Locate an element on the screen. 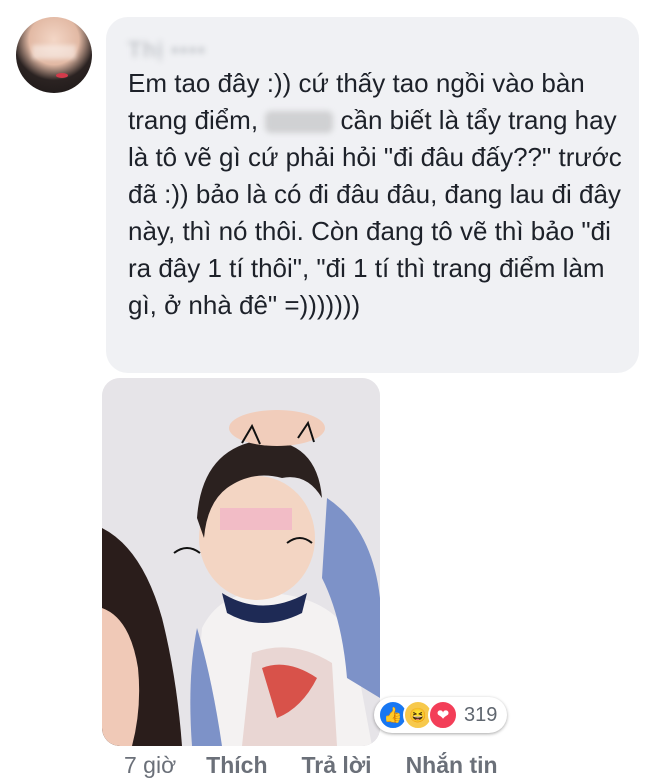  author-name: Thị ▪▪▪▪ is located at coordinates (167, 50).